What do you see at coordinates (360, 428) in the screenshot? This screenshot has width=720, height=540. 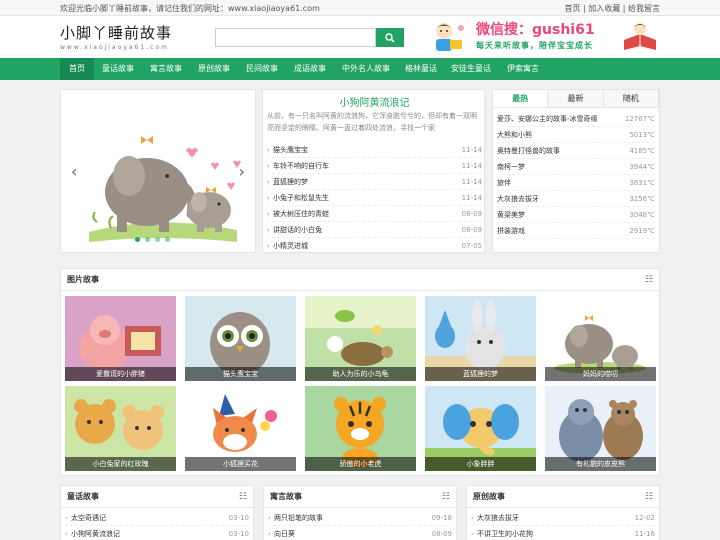 I see `story-thumbnail: 骄傲的小老虎` at bounding box center [360, 428].